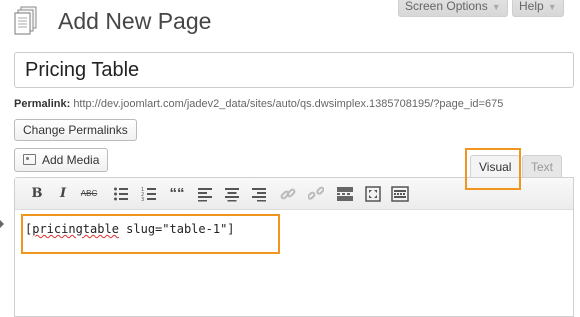  I want to click on italic-button: I, so click(63, 194).